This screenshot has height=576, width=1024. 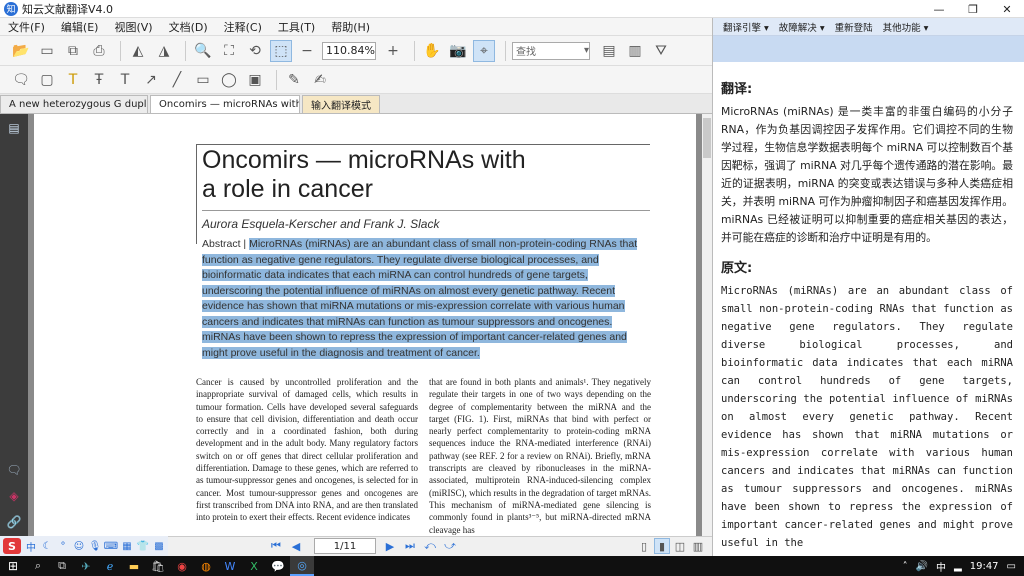 What do you see at coordinates (159, 546) in the screenshot?
I see `grid-icon: ▩` at bounding box center [159, 546].